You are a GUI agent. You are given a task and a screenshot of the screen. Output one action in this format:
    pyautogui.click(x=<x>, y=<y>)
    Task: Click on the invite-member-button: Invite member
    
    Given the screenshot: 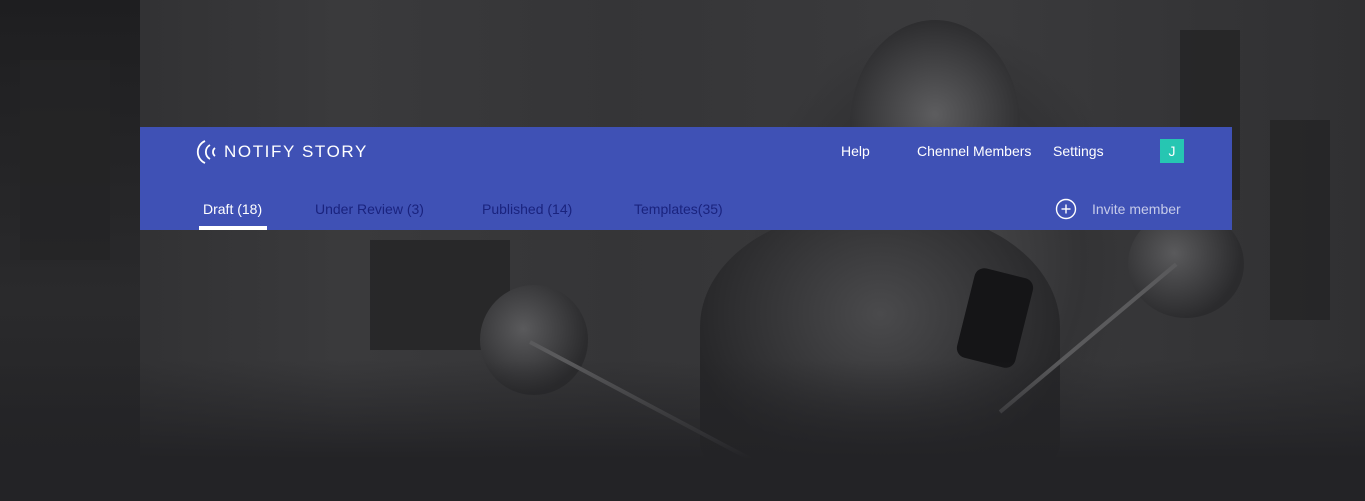 What is the action you would take?
    pyautogui.click(x=1118, y=209)
    